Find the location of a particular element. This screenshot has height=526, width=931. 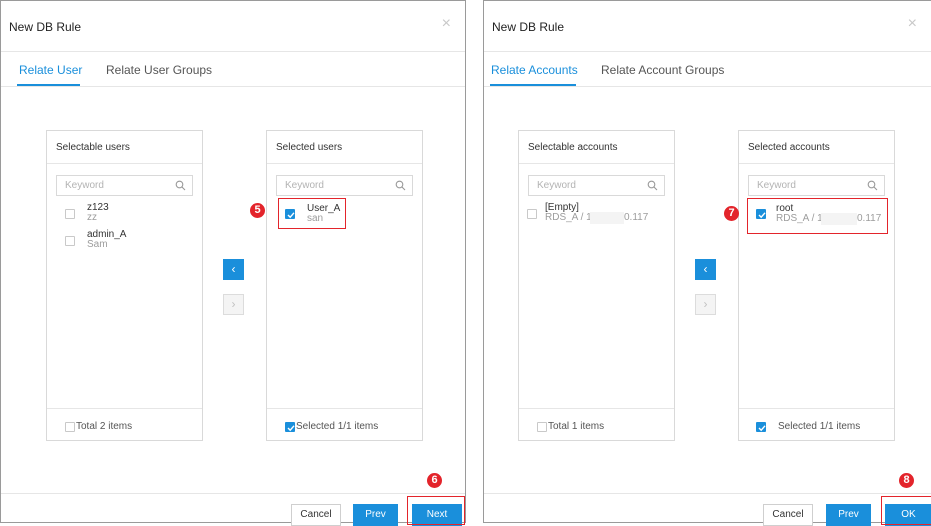

panel-title: Selected accounts is located at coordinates (789, 147).